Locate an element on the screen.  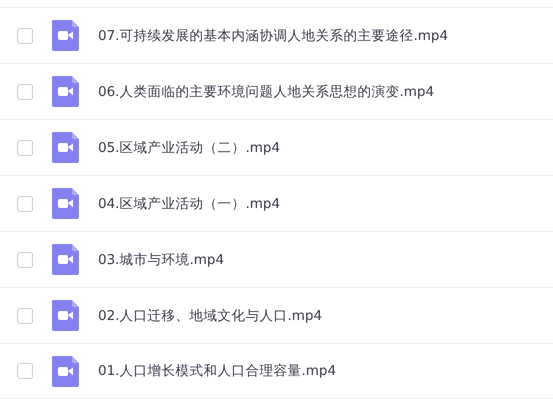
file-name: 07.可持续发展的基本内涵协调人地关系的主要途径.mp4 is located at coordinates (273, 35).